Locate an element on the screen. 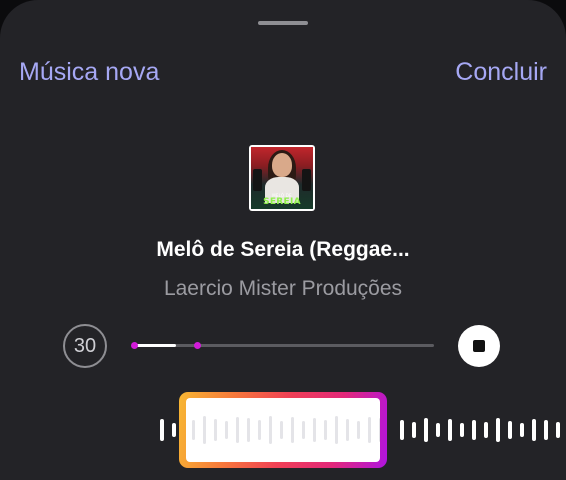 The height and width of the screenshot is (480, 566). artwork-figure-face is located at coordinates (282, 165).